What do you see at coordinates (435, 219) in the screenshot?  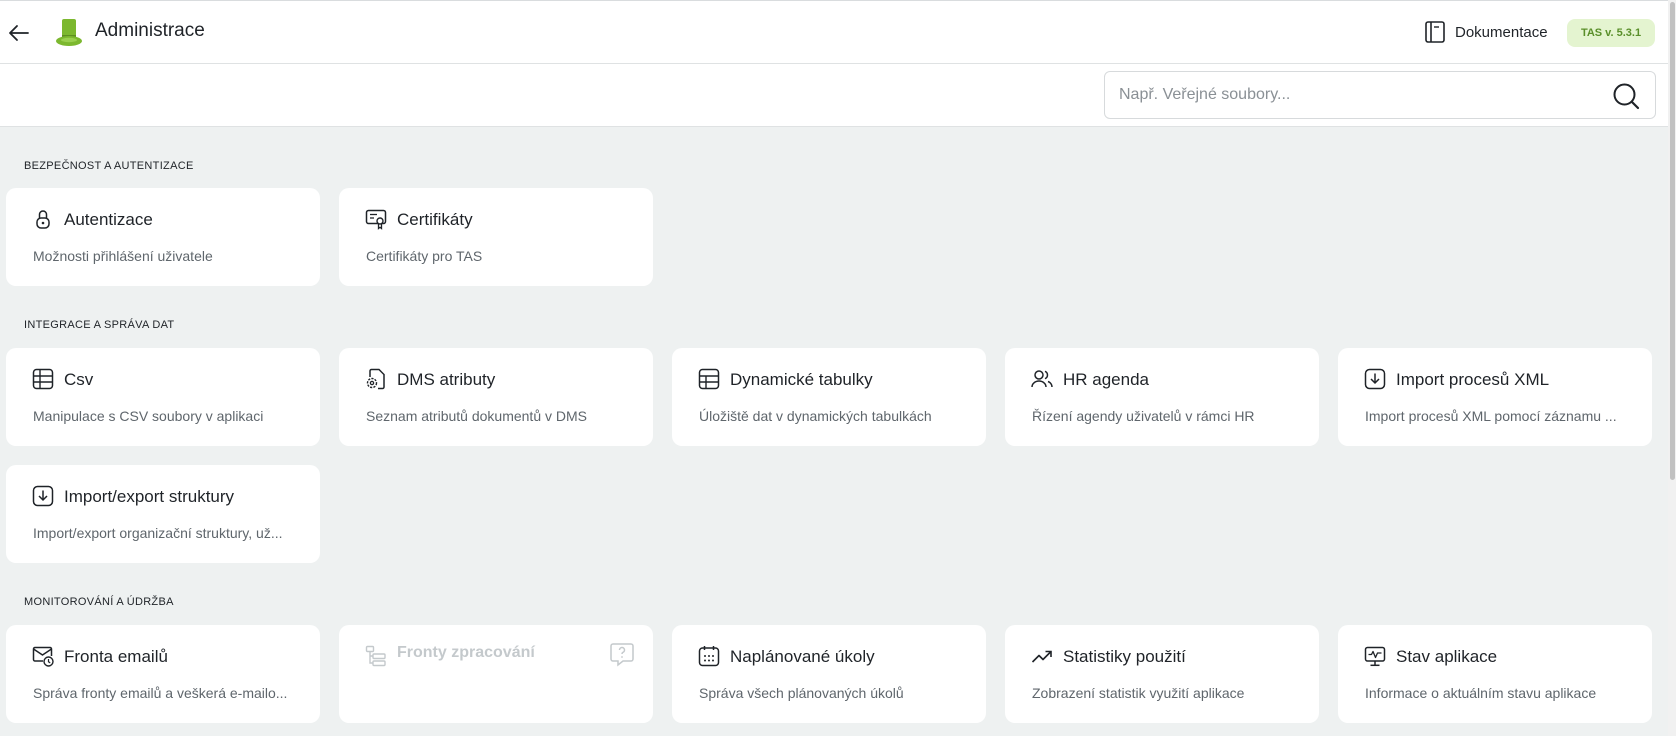 I see `card-title: Certifikáty` at bounding box center [435, 219].